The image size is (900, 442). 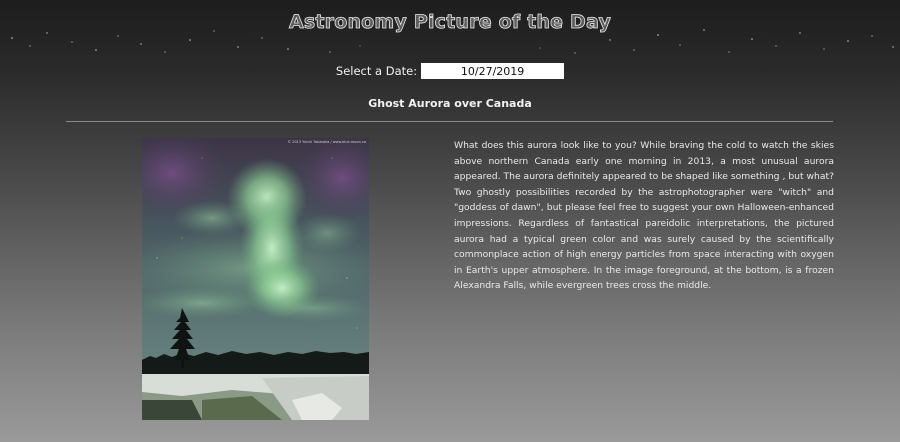 I want to click on date-label: Select a Date:, so click(x=376, y=71).